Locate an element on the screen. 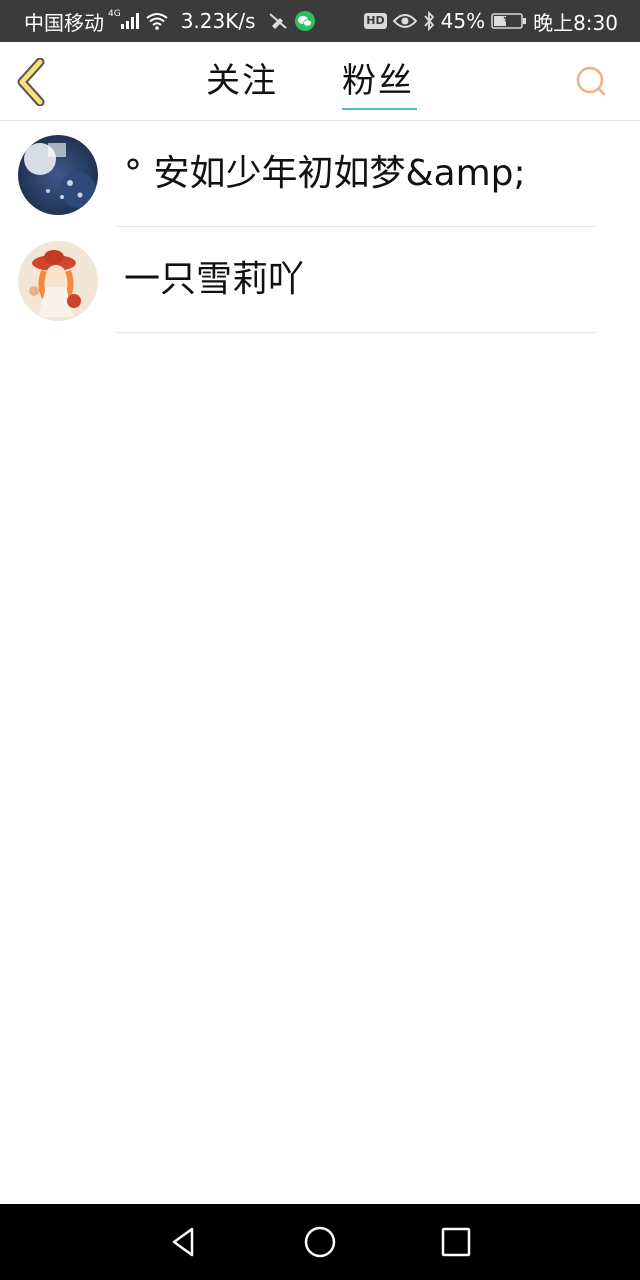 The width and height of the screenshot is (640, 1280). mute-notification-icon is located at coordinates (278, 21).